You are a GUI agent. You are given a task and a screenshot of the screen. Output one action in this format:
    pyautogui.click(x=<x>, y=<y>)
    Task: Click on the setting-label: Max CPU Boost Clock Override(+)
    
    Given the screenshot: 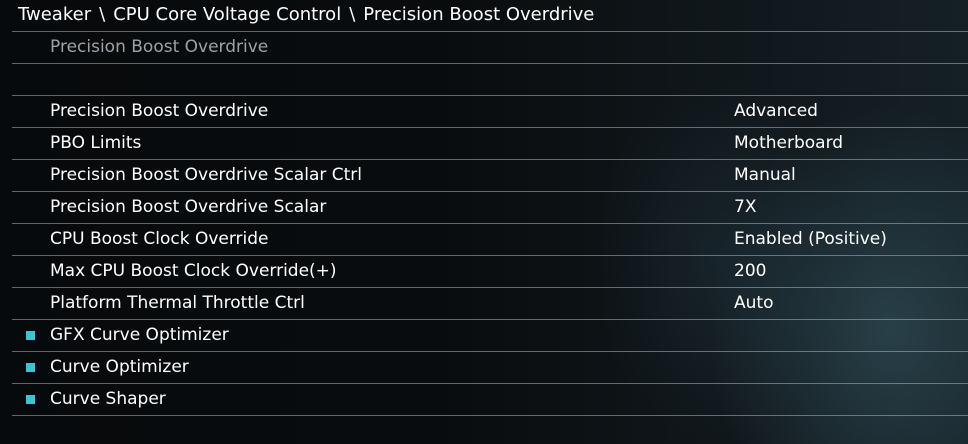 What is the action you would take?
    pyautogui.click(x=193, y=271)
    